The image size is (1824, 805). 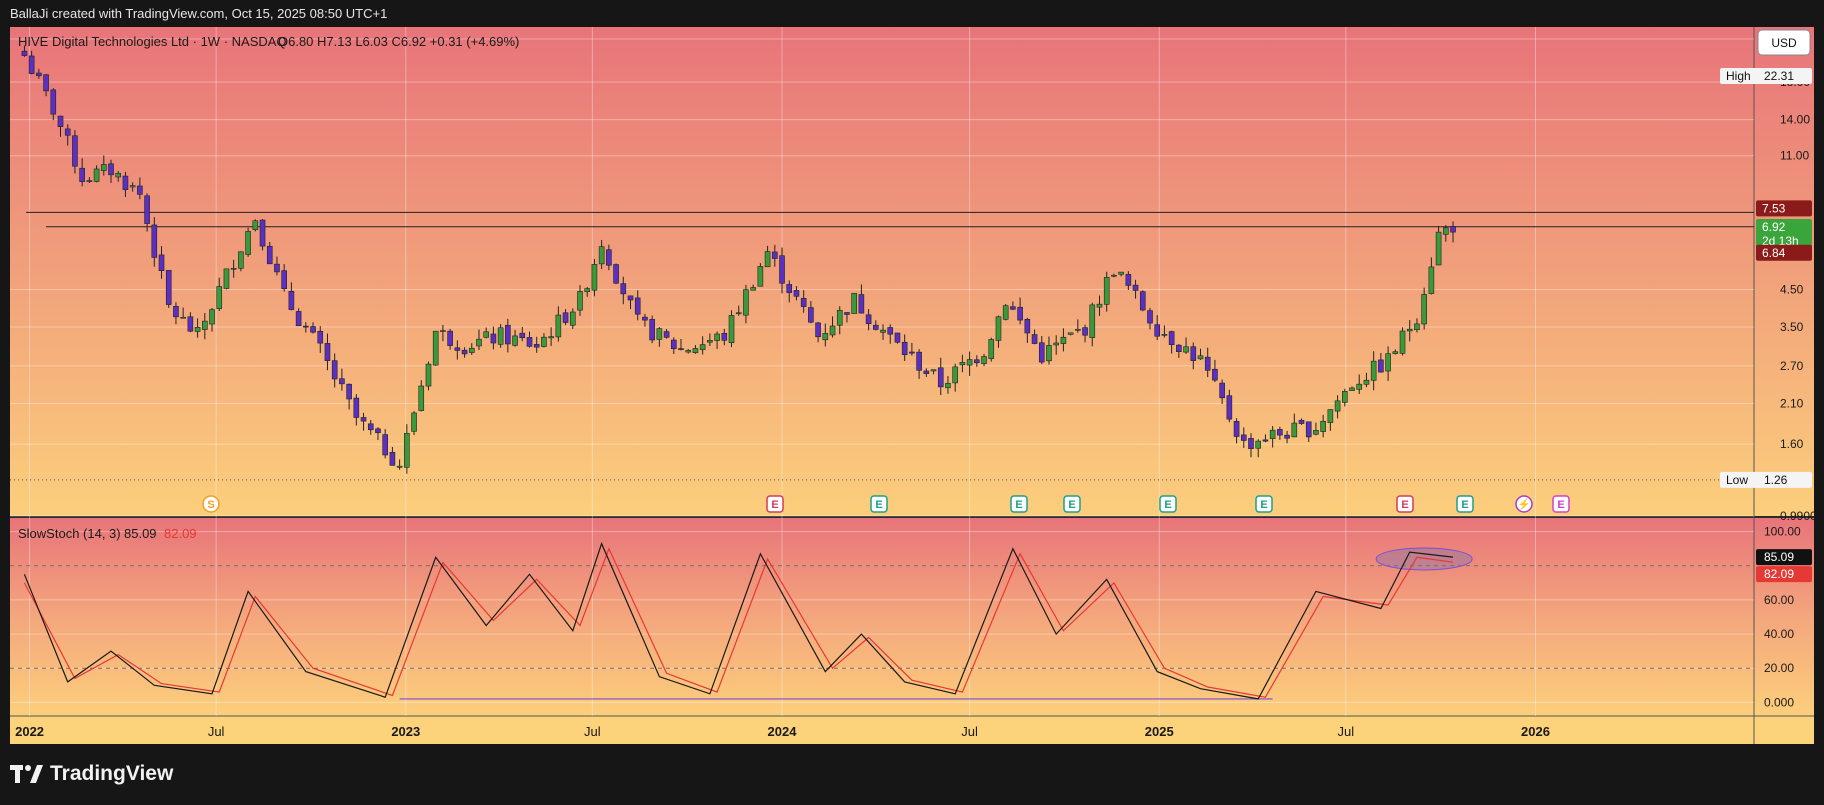 I want to click on high-marker-label: High, so click(x=1738, y=76).